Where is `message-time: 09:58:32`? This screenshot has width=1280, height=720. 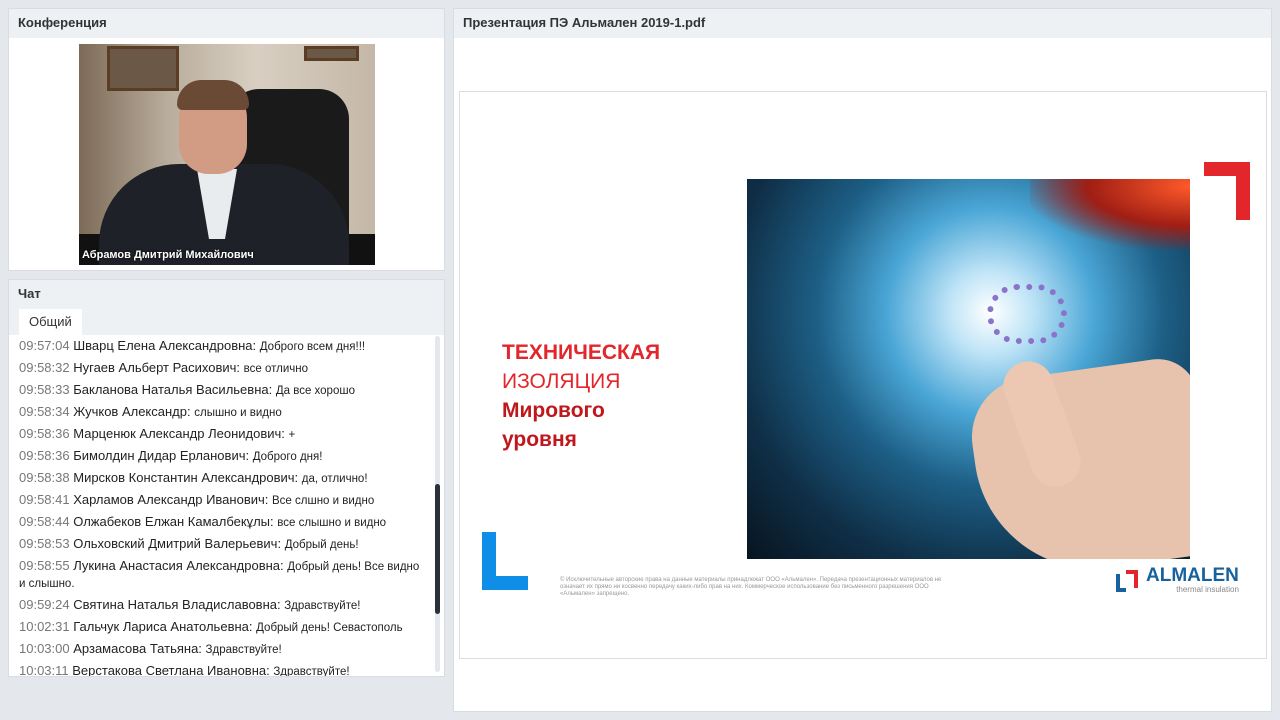 message-time: 09:58:32 is located at coordinates (44, 367).